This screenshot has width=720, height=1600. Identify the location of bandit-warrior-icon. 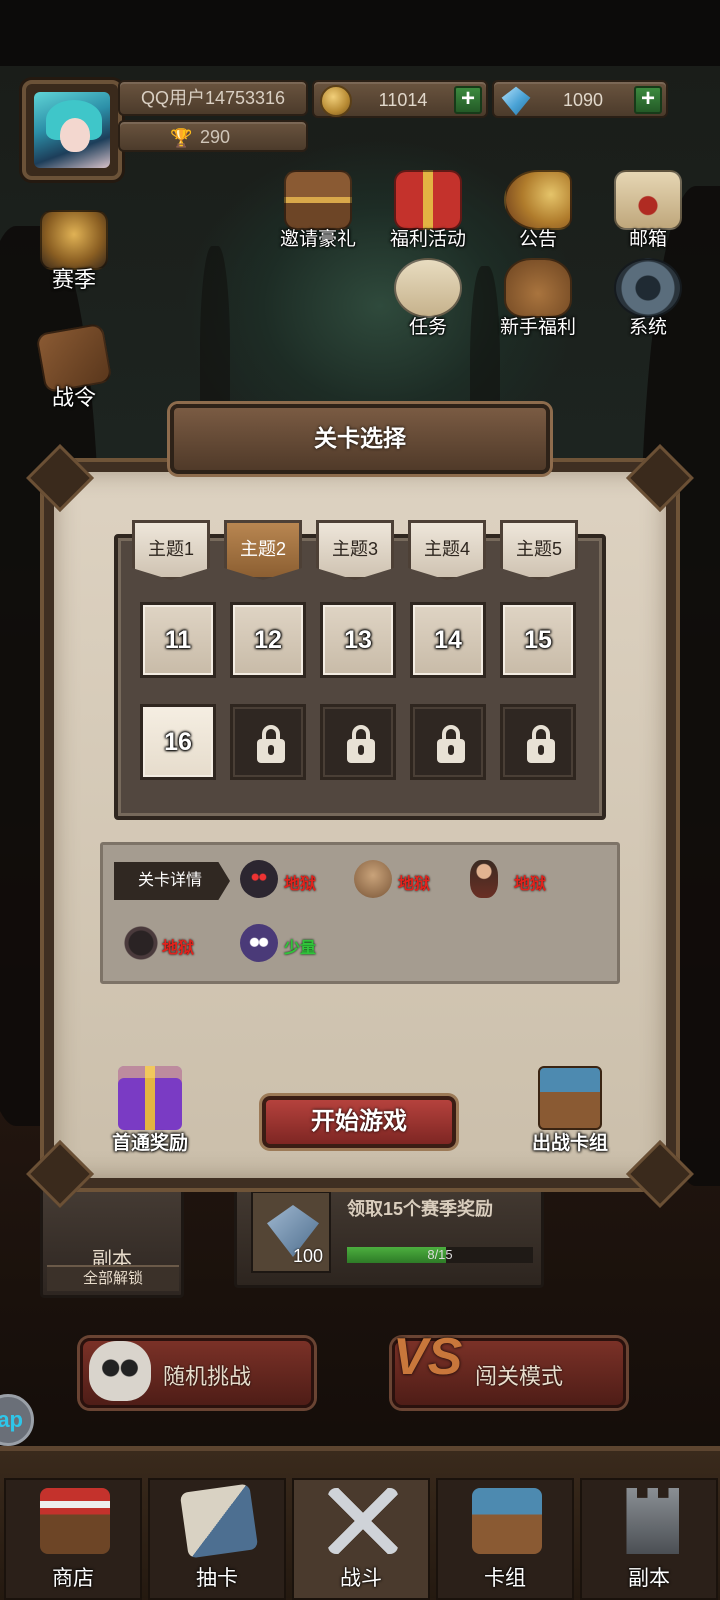
(484, 879).